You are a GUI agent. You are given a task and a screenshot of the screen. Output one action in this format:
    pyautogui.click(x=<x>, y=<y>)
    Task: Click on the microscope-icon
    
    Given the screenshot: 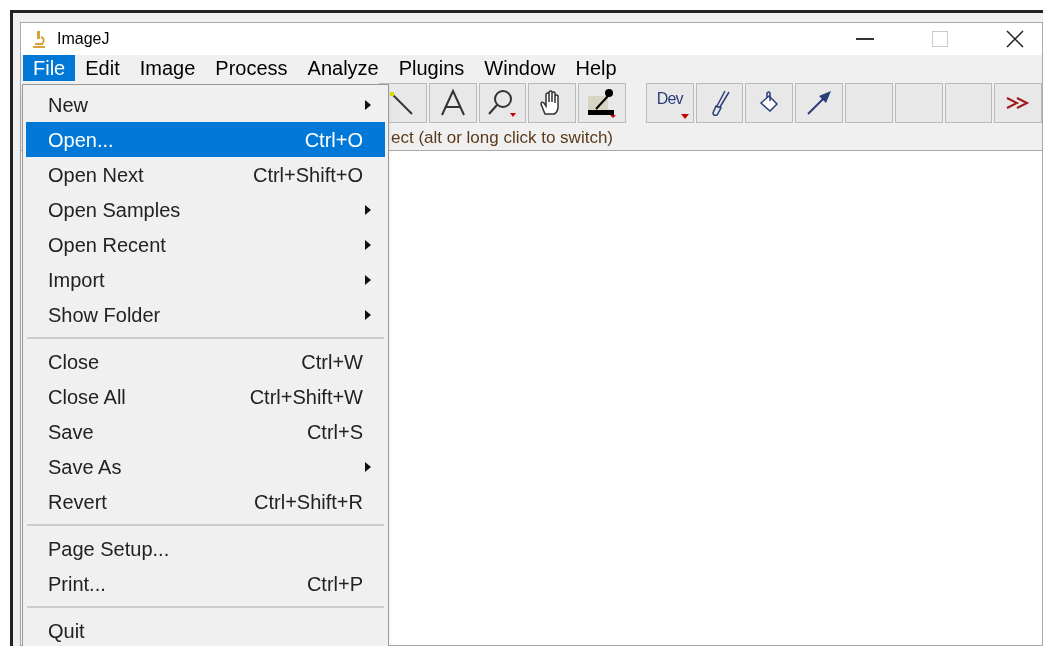 What is the action you would take?
    pyautogui.click(x=39, y=39)
    